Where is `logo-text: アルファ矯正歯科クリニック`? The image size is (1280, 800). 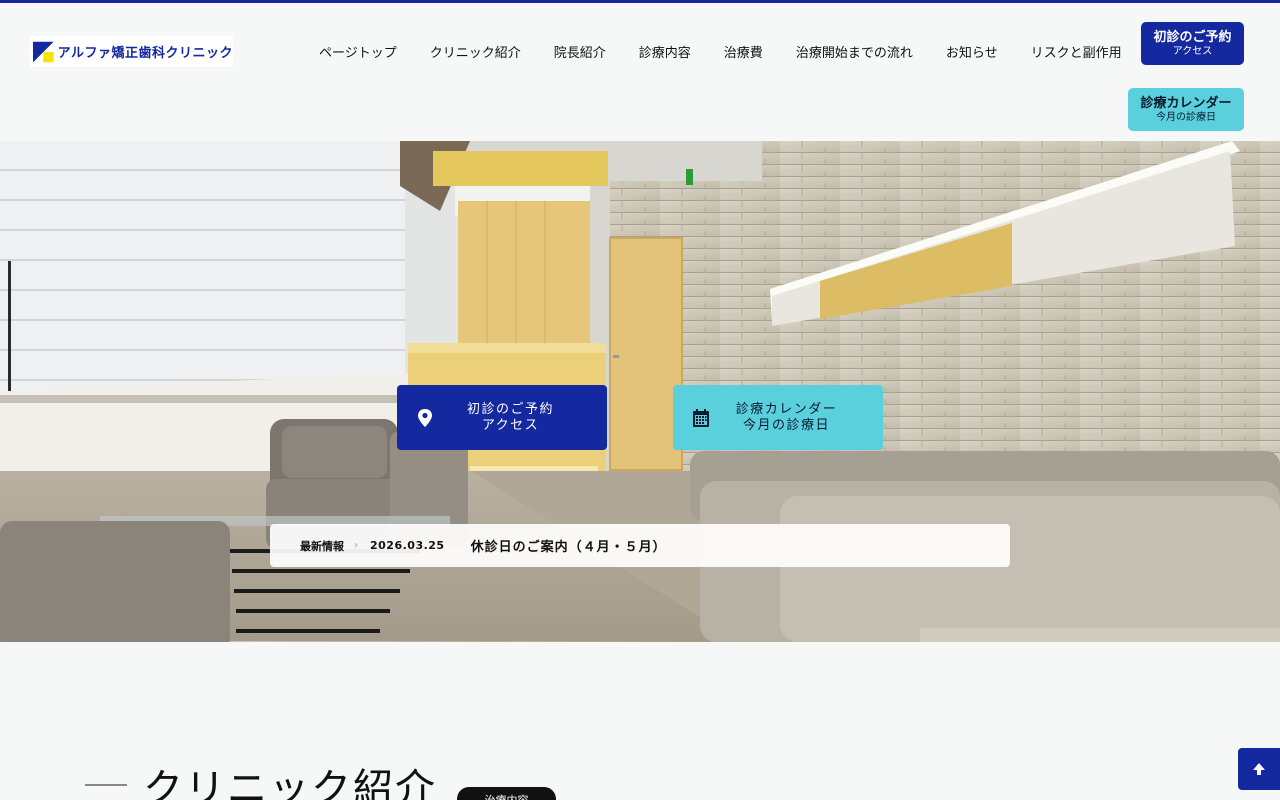
logo-text: アルファ矯正歯科クリニック is located at coordinates (145, 53).